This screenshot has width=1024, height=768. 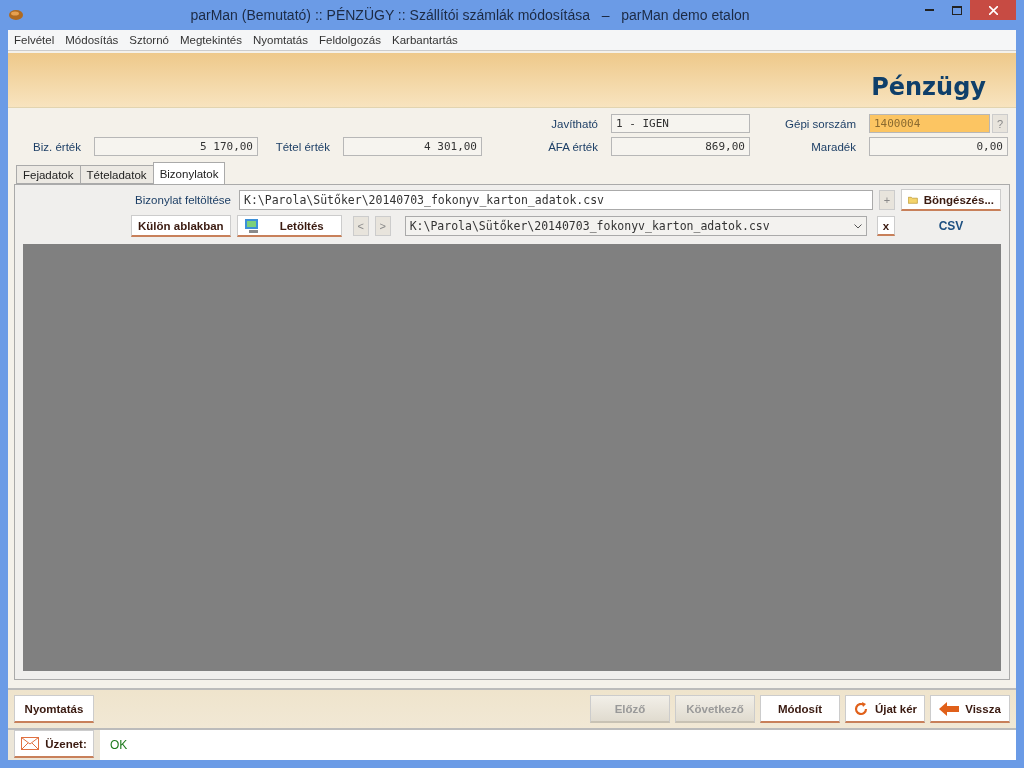 I want to click on close-button, so click(x=993, y=10).